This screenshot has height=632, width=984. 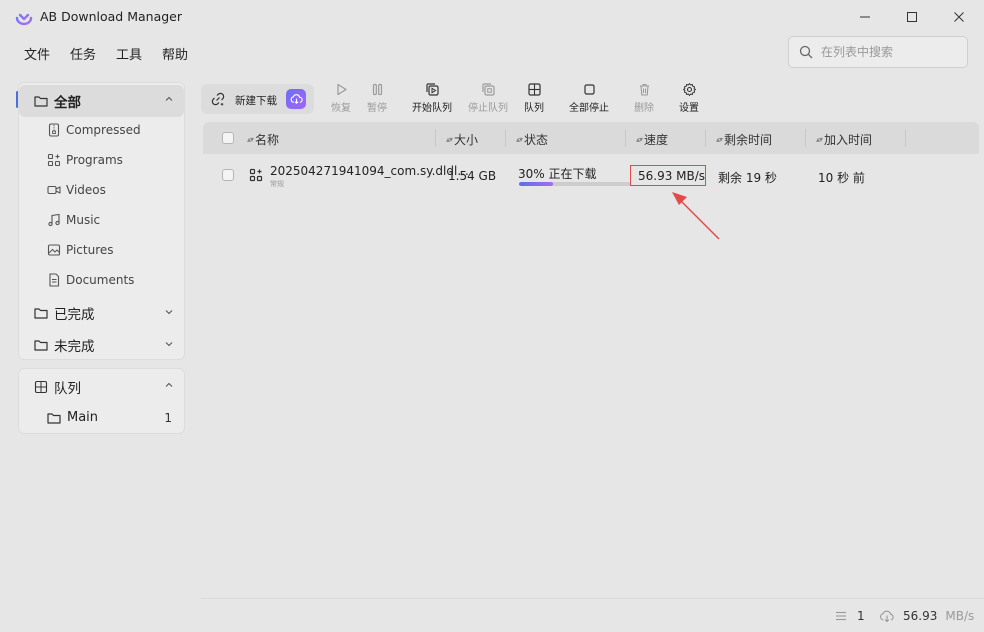 I want to click on maximize-icon, so click(x=912, y=17).